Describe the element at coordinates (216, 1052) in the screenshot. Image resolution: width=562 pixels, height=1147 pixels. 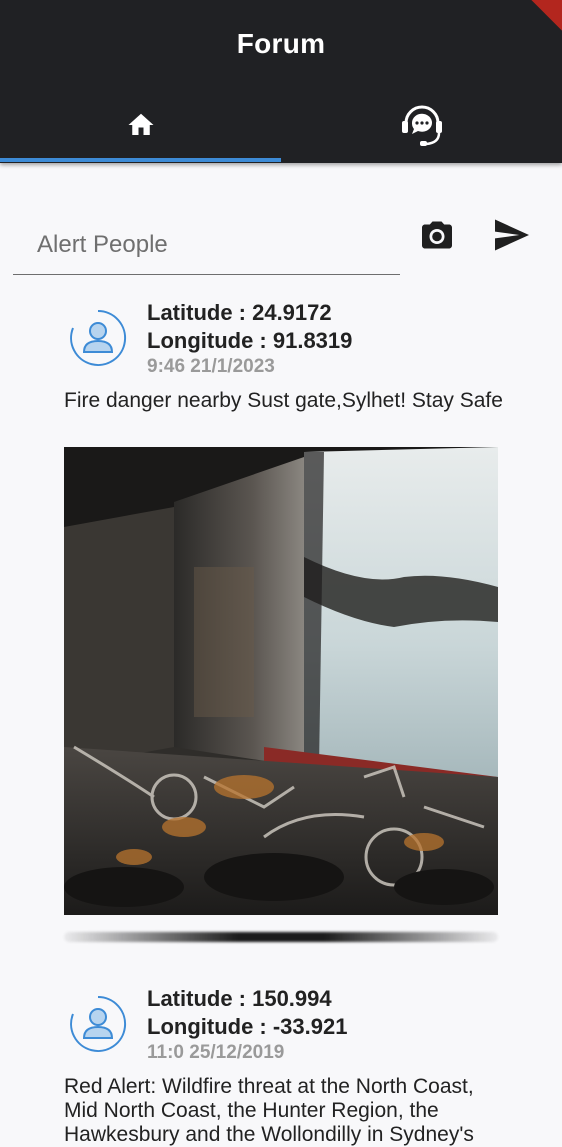
I see `post-timestamp: 11:0 25/12/2019` at that location.